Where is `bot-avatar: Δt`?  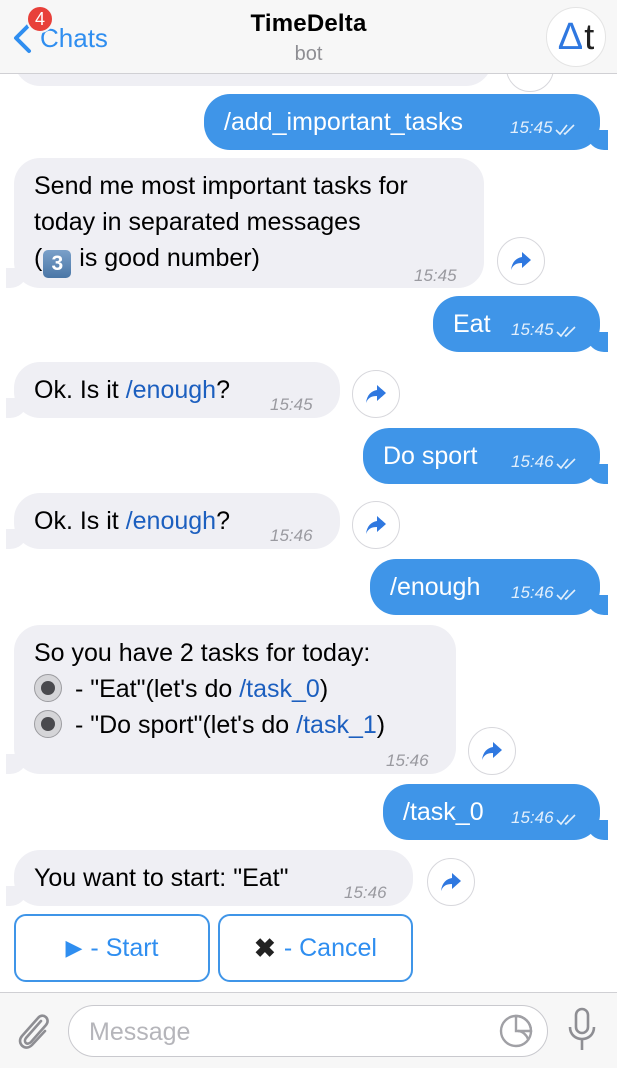
bot-avatar: Δt is located at coordinates (576, 37).